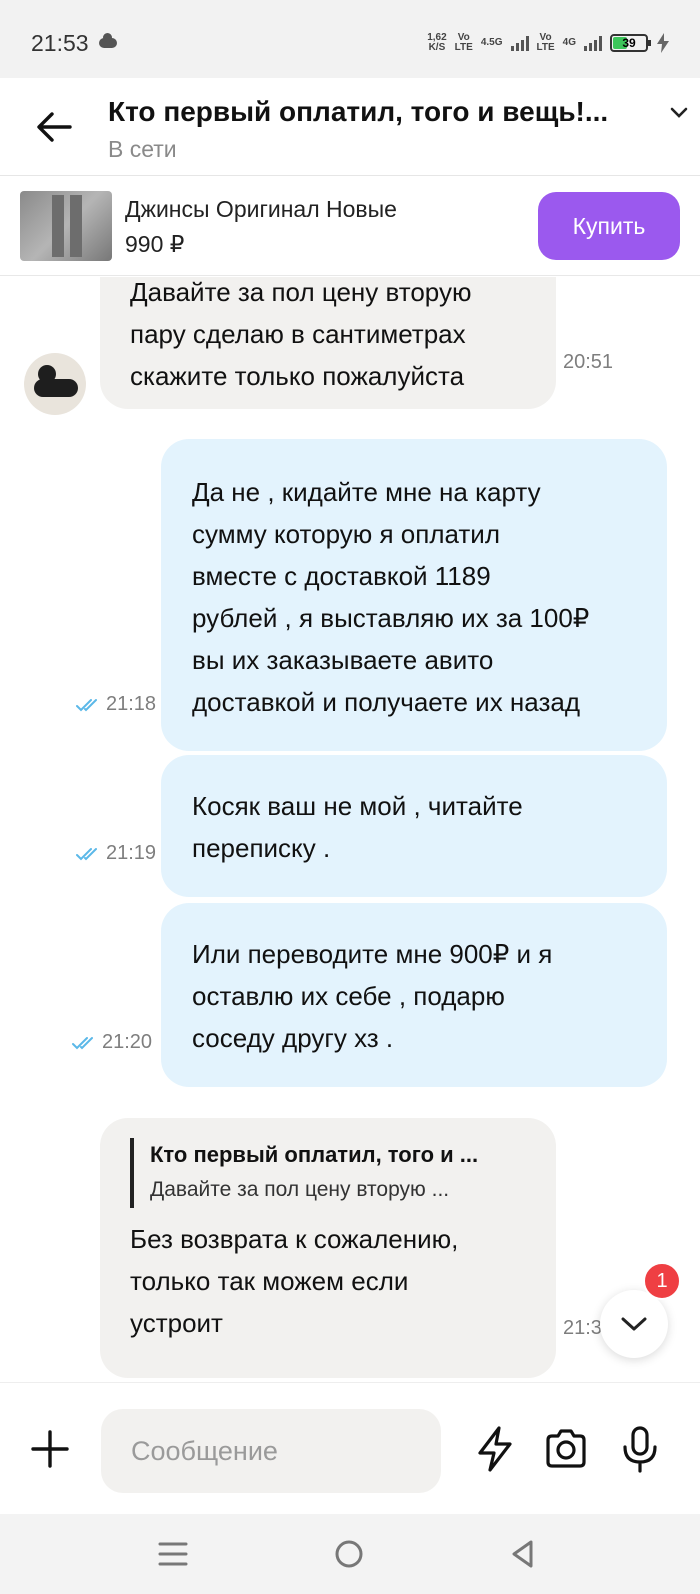 The image size is (700, 1594). I want to click on message-time: 21:18, so click(116, 704).